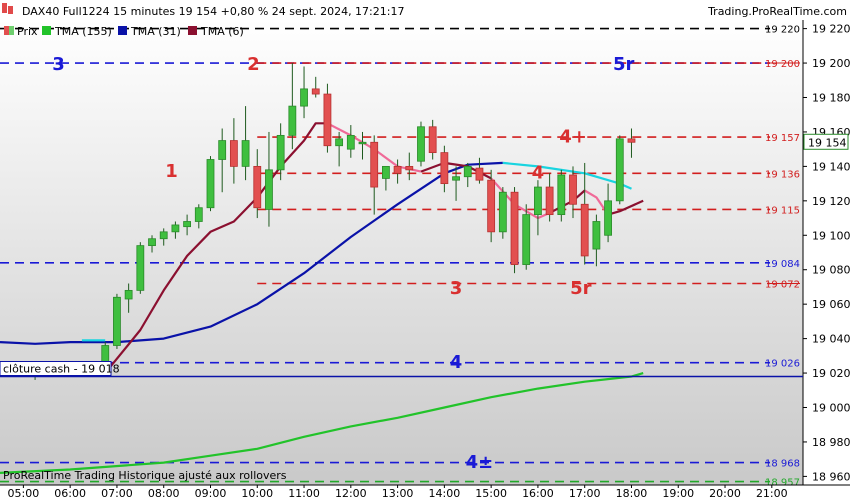 This screenshot has width=850, height=500. Describe the element at coordinates (538, 493) in the screenshot. I see `x-tick-label: 16:00` at that location.